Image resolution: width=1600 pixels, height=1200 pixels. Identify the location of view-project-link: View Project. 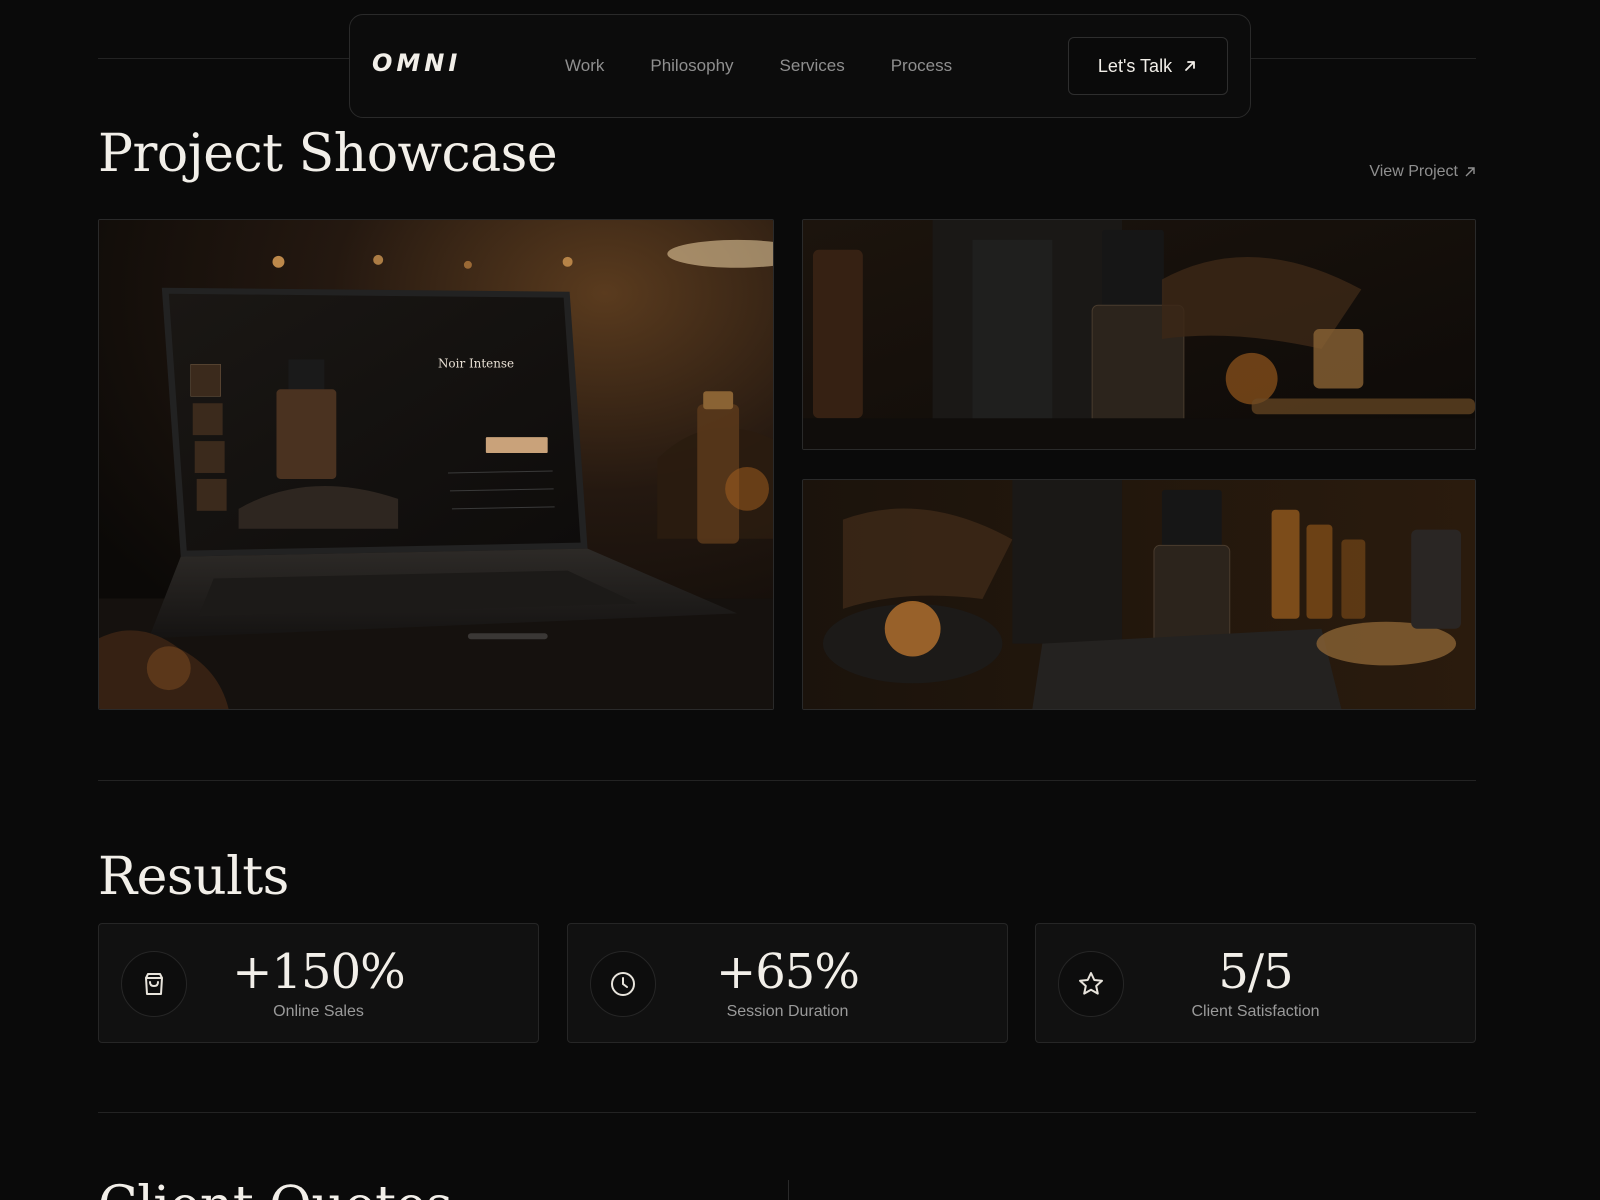
(1422, 172).